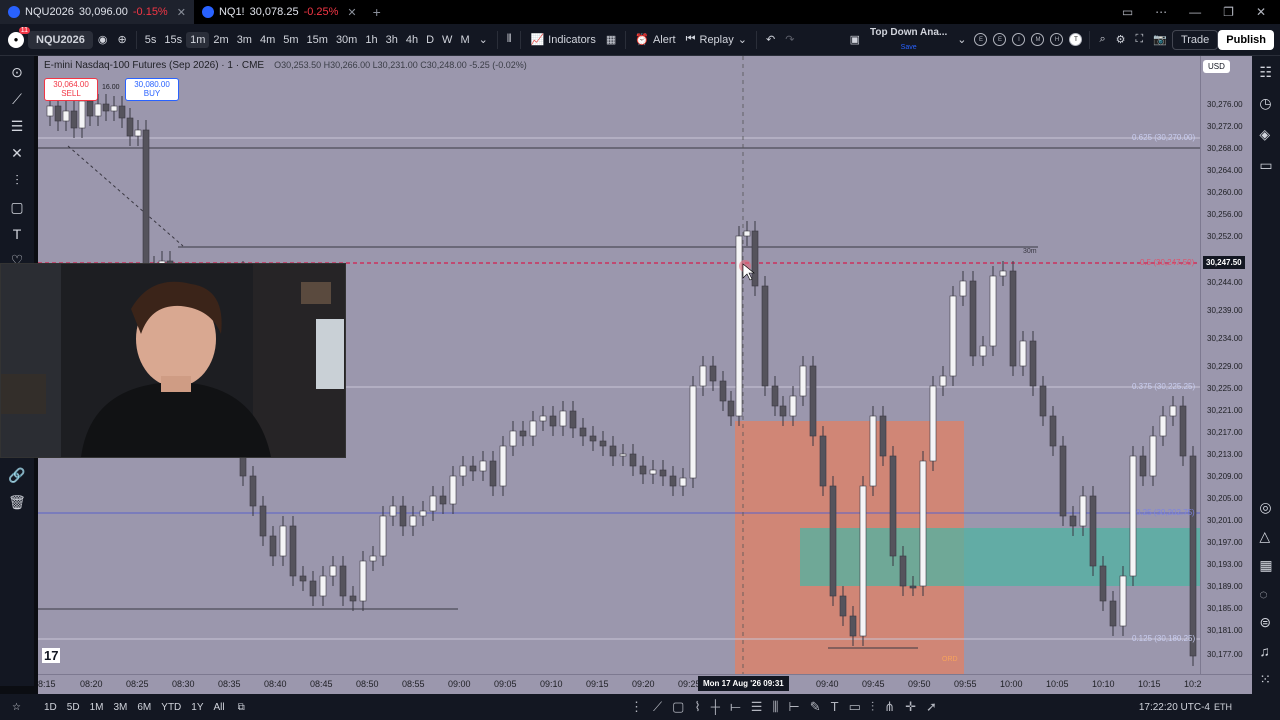 The width and height of the screenshot is (1280, 720). I want to click on fullscreen-icon: ⛶, so click(1140, 39).